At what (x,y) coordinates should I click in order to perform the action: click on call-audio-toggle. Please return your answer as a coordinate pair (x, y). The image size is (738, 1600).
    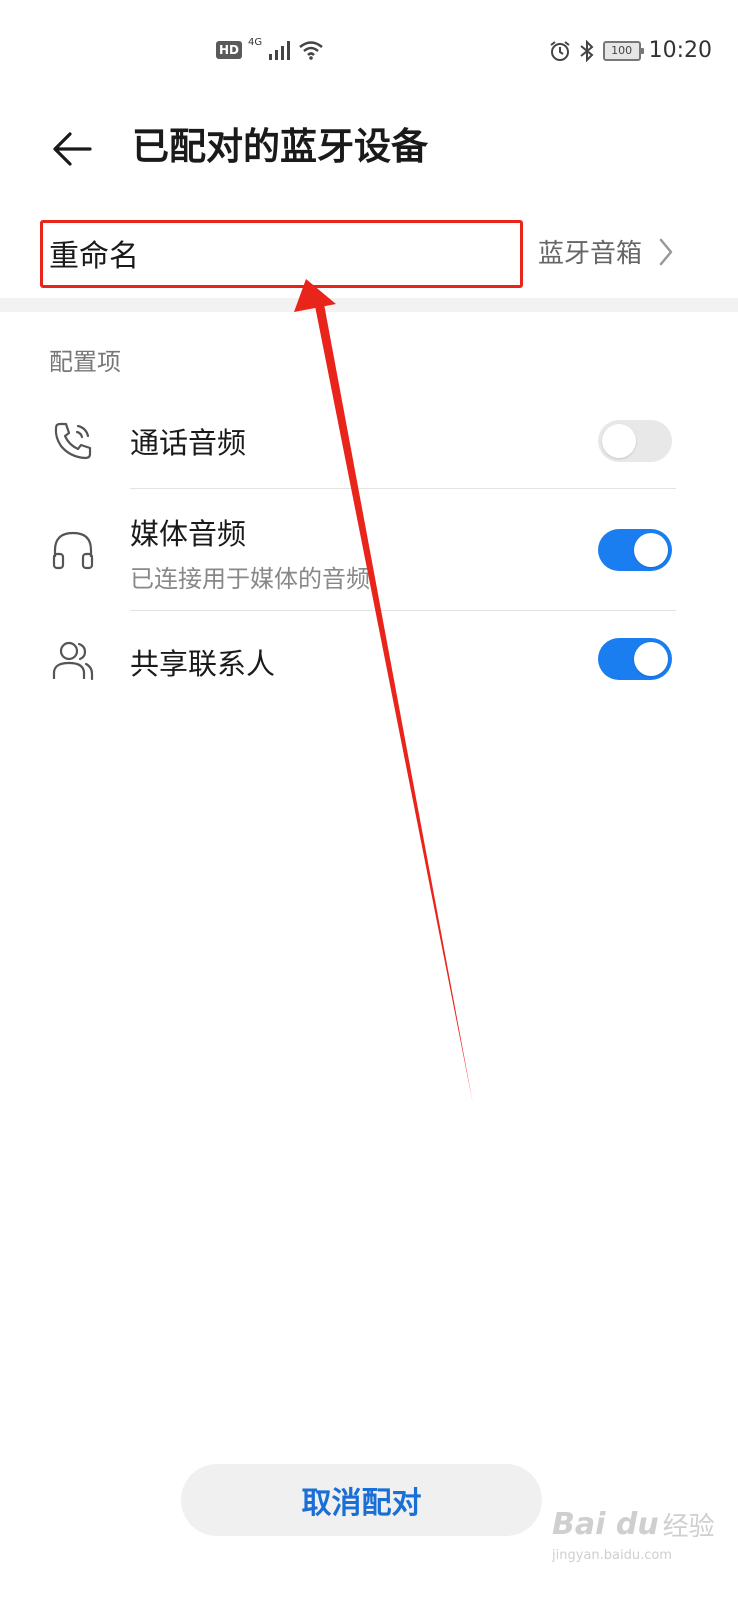
    Looking at the image, I should click on (635, 441).